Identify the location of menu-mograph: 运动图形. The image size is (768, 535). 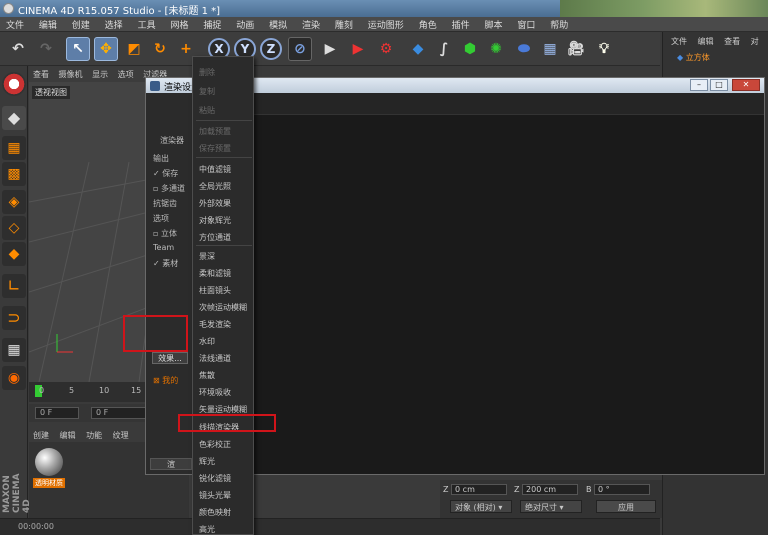
(386, 24).